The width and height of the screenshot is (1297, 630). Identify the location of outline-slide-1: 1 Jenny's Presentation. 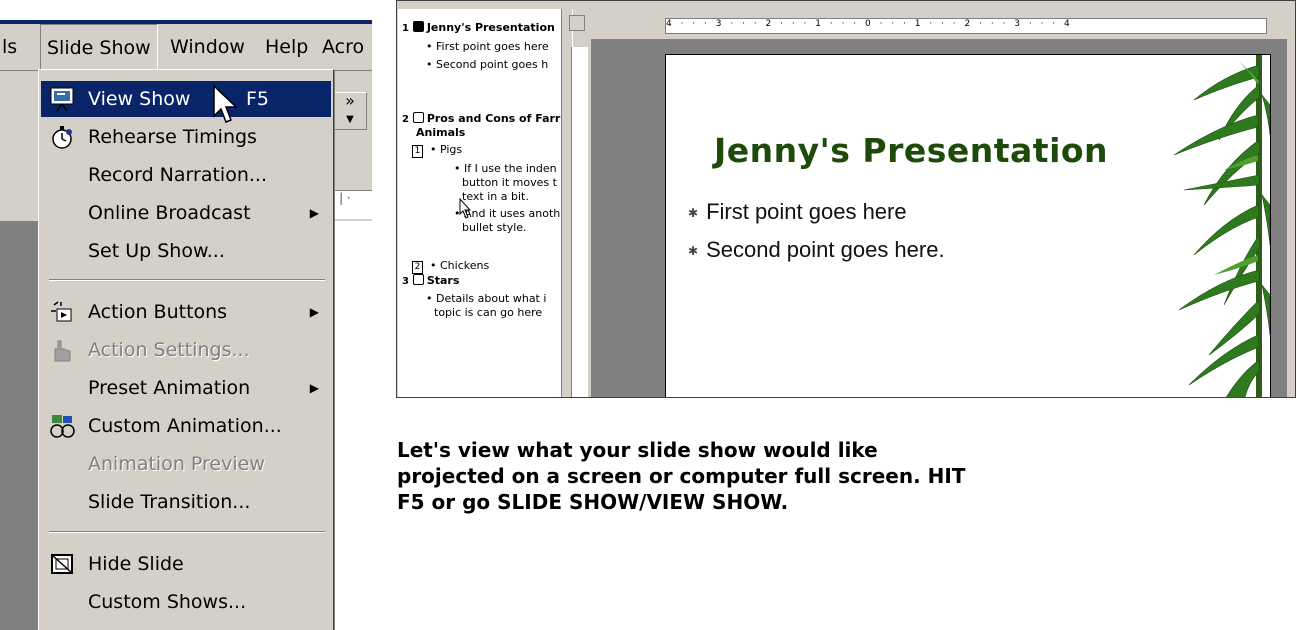
(478, 27).